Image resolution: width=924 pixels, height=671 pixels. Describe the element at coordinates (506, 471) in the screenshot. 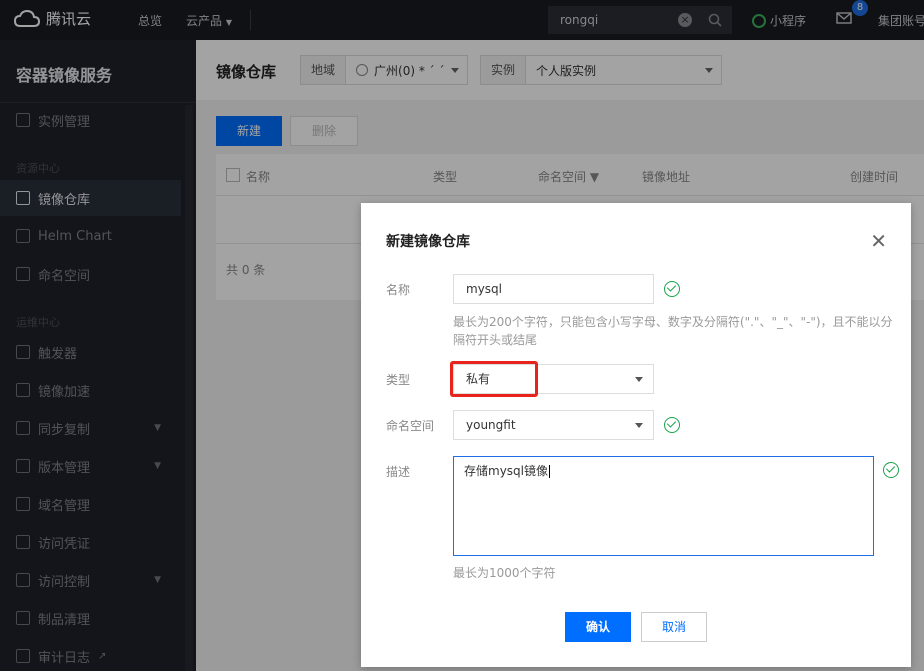

I see `description-text: 存储mysql镜像` at that location.